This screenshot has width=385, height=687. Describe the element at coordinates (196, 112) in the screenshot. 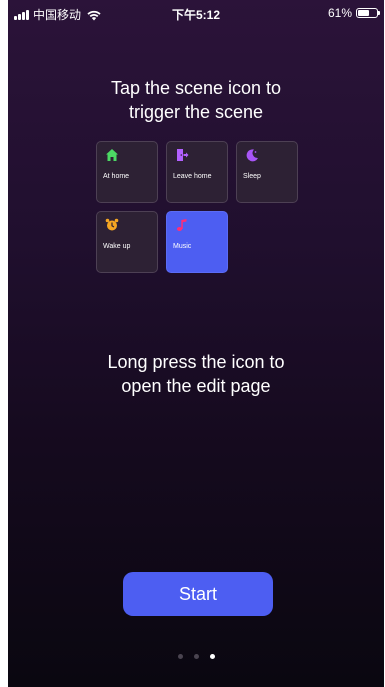

I see `tap-instruction-line-2: trigger the scene` at that location.